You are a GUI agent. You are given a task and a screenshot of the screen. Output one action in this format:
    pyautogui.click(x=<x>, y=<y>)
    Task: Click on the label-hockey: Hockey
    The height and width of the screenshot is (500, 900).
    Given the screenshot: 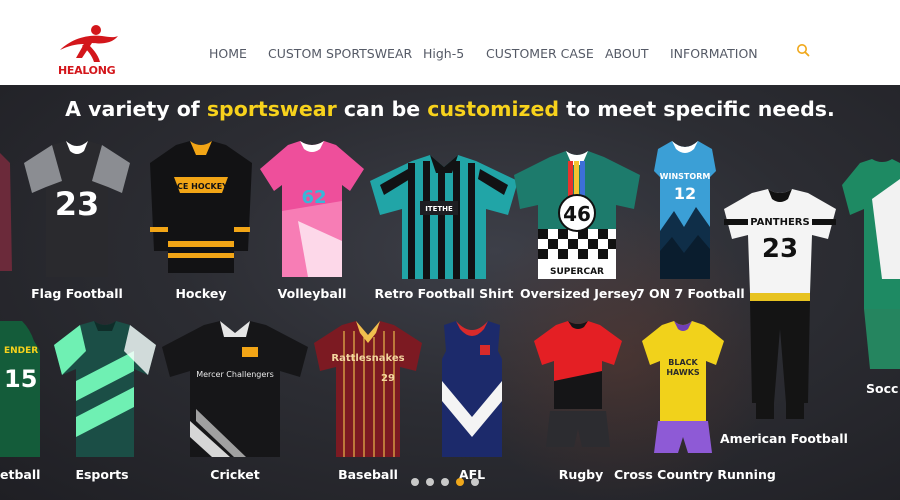 What is the action you would take?
    pyautogui.click(x=201, y=293)
    